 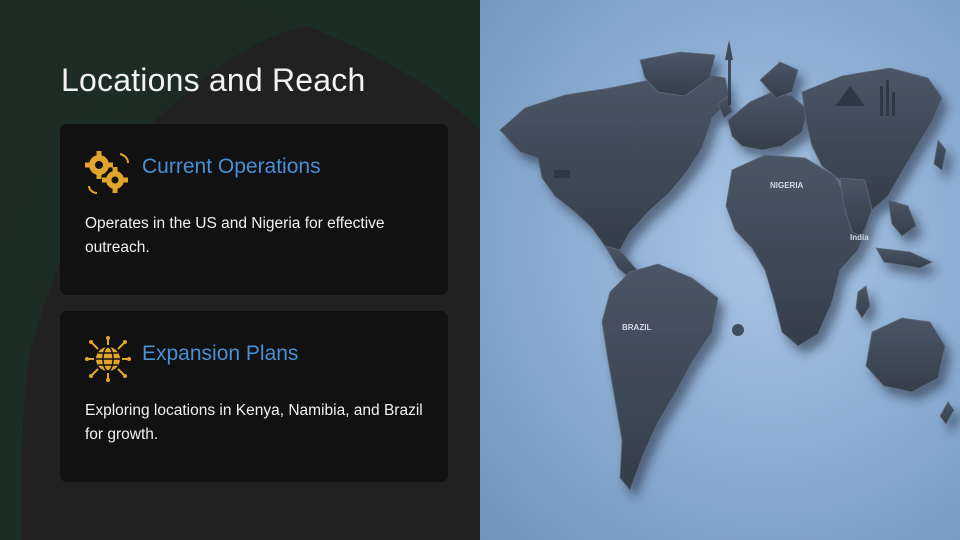 What do you see at coordinates (107, 172) in the screenshot?
I see `gears-icon` at bounding box center [107, 172].